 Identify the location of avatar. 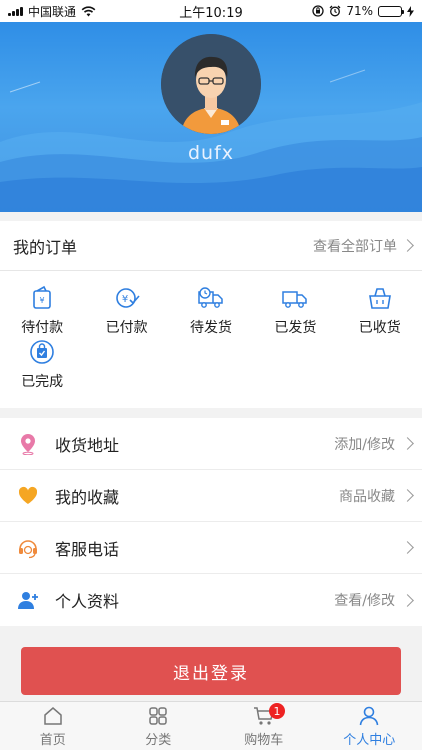
(211, 84).